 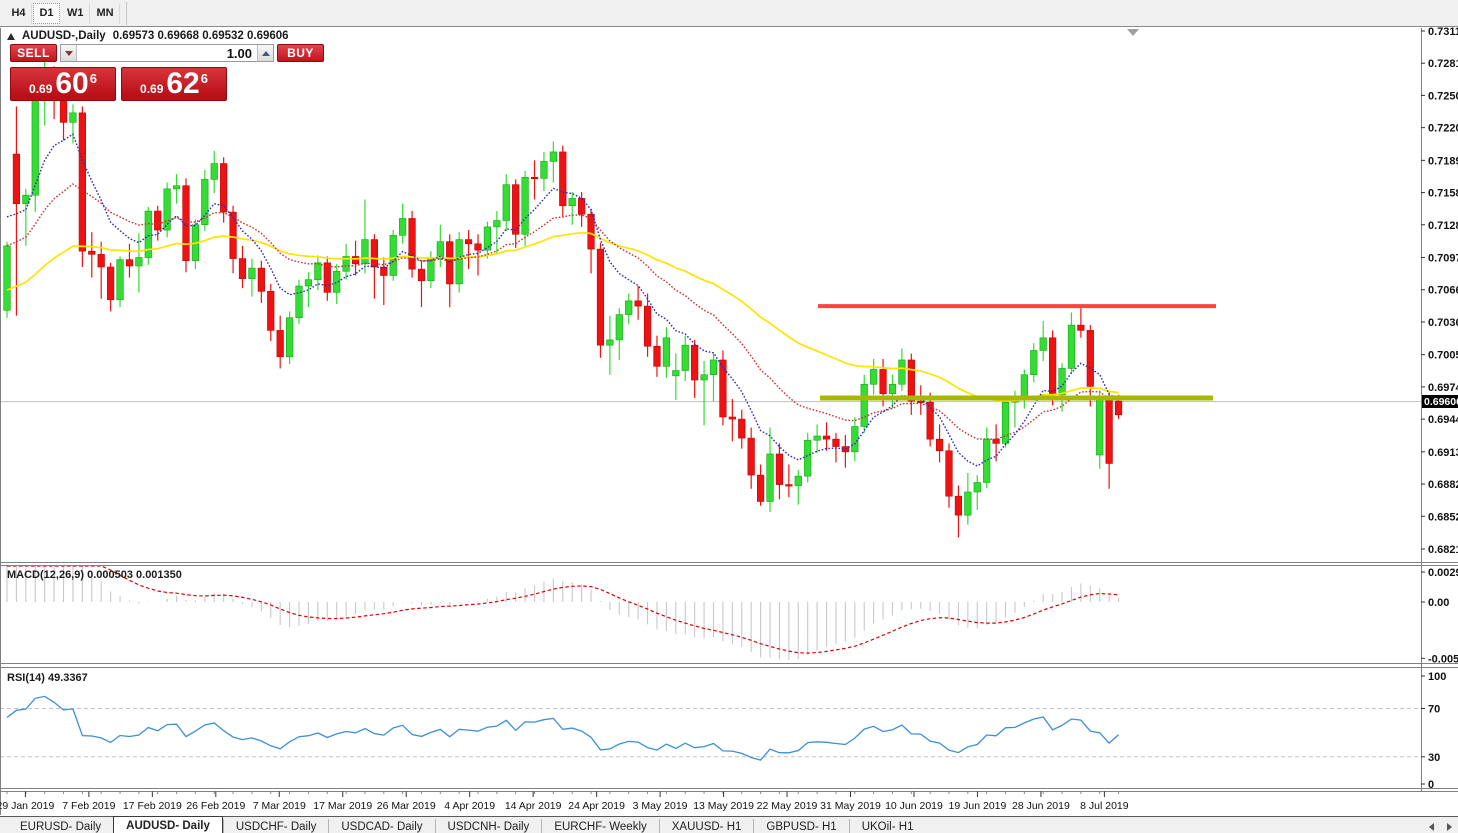 What do you see at coordinates (60, 826) in the screenshot?
I see `chart-tab-eurusd: EURUSD- Daily` at bounding box center [60, 826].